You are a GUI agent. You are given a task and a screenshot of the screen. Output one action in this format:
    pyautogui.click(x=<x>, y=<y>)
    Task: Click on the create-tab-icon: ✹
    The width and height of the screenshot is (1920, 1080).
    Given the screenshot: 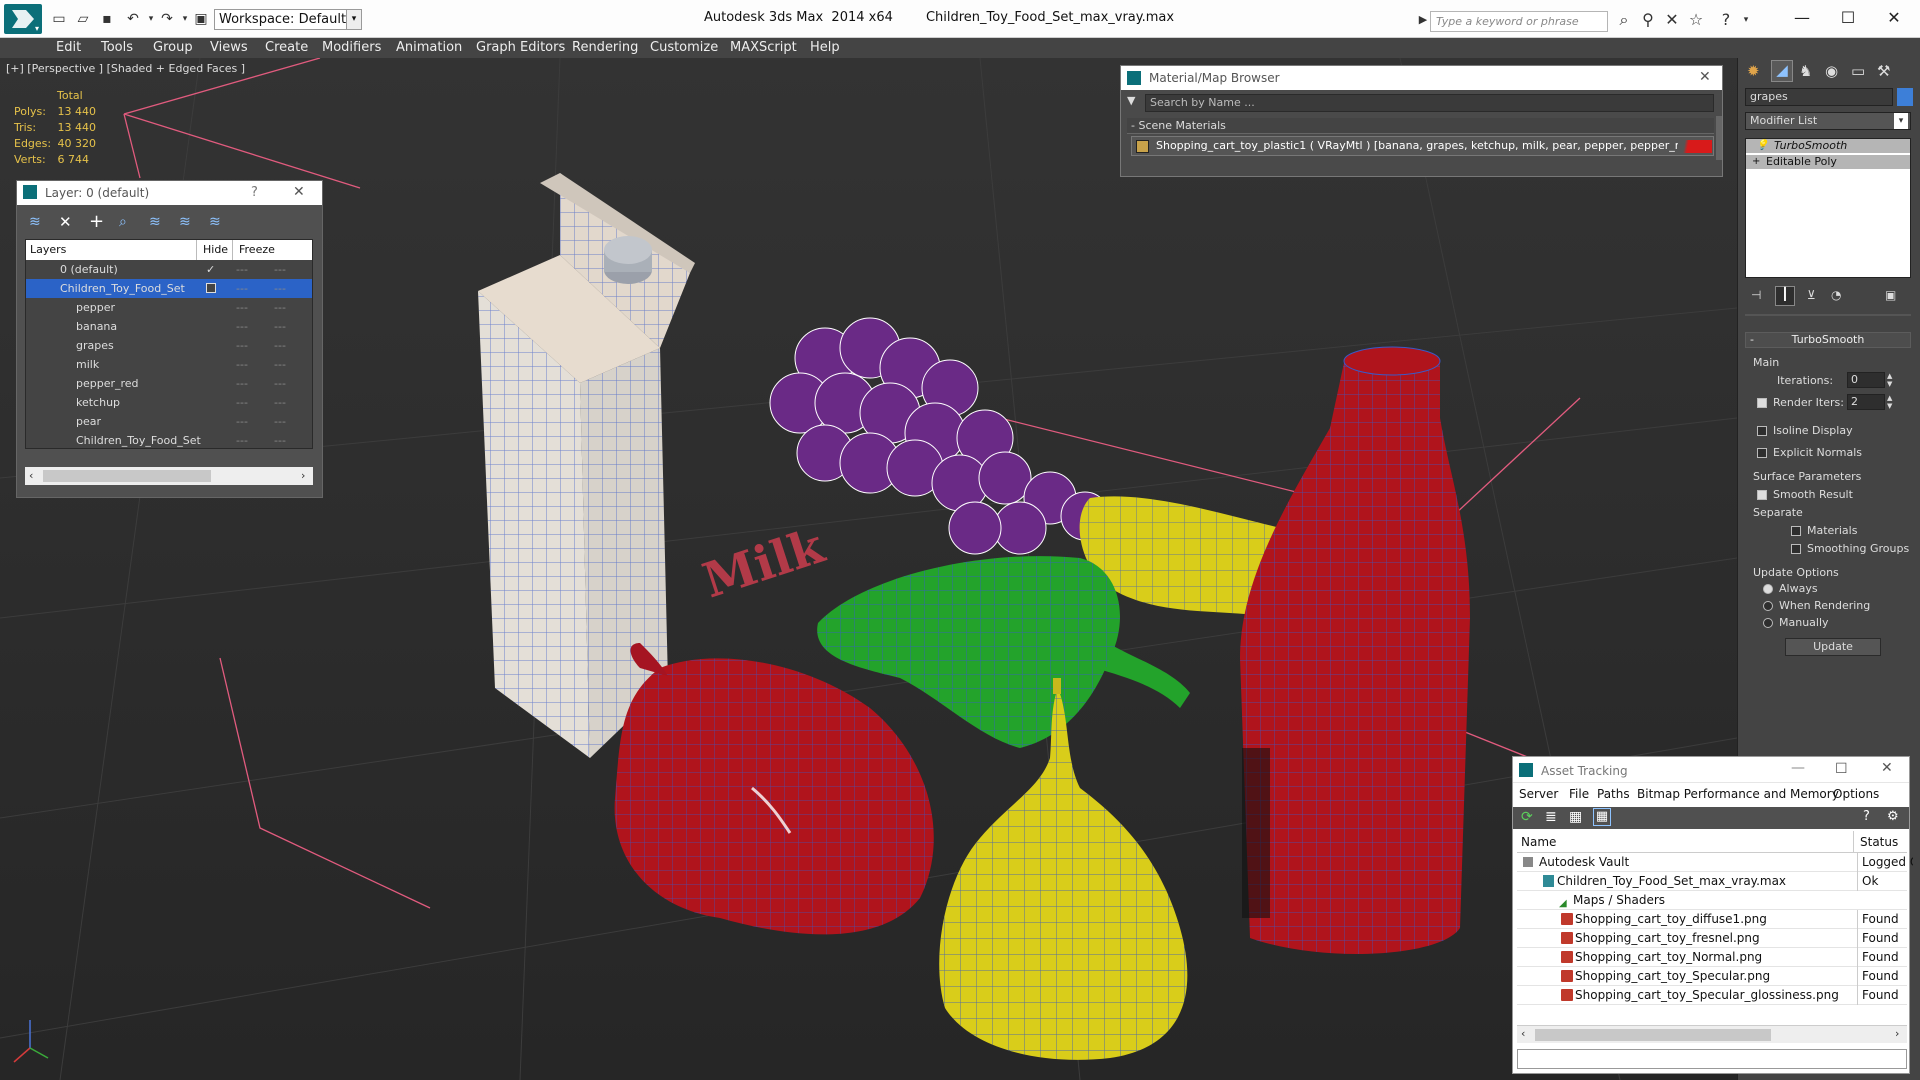 What is the action you would take?
    pyautogui.click(x=1753, y=71)
    